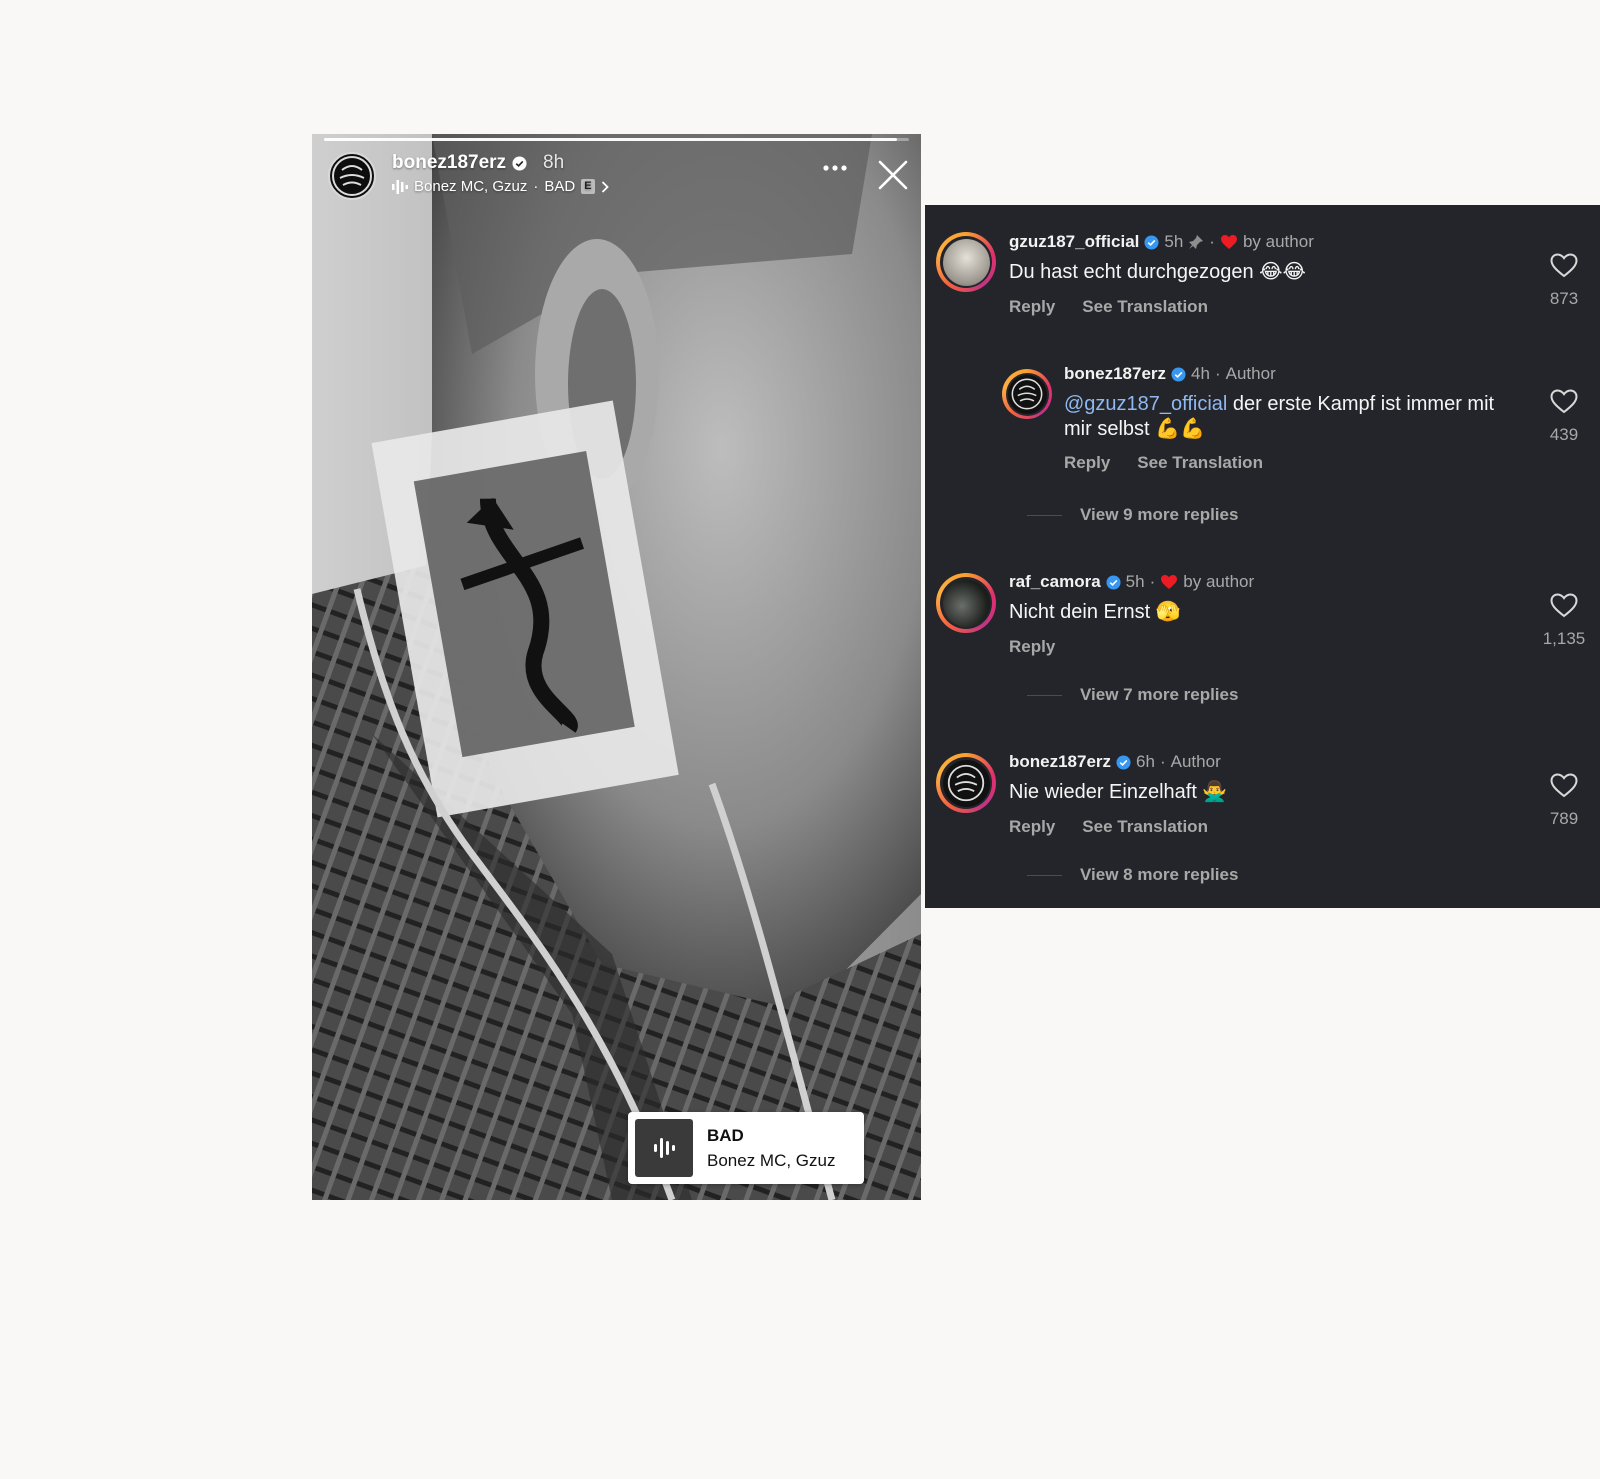  Describe the element at coordinates (1074, 242) in the screenshot. I see `comment-username: gzuz187_official` at that location.